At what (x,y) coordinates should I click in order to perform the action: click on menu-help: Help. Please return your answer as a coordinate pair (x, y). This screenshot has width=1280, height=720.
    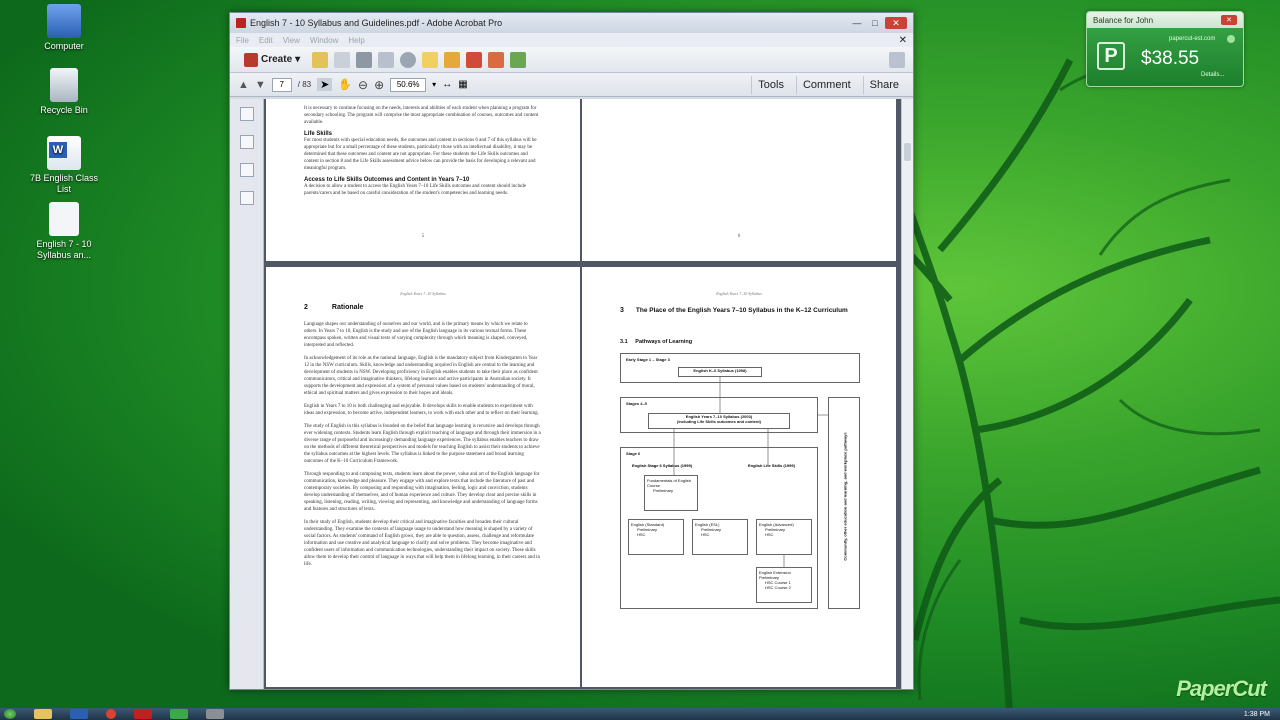
    Looking at the image, I should click on (356, 40).